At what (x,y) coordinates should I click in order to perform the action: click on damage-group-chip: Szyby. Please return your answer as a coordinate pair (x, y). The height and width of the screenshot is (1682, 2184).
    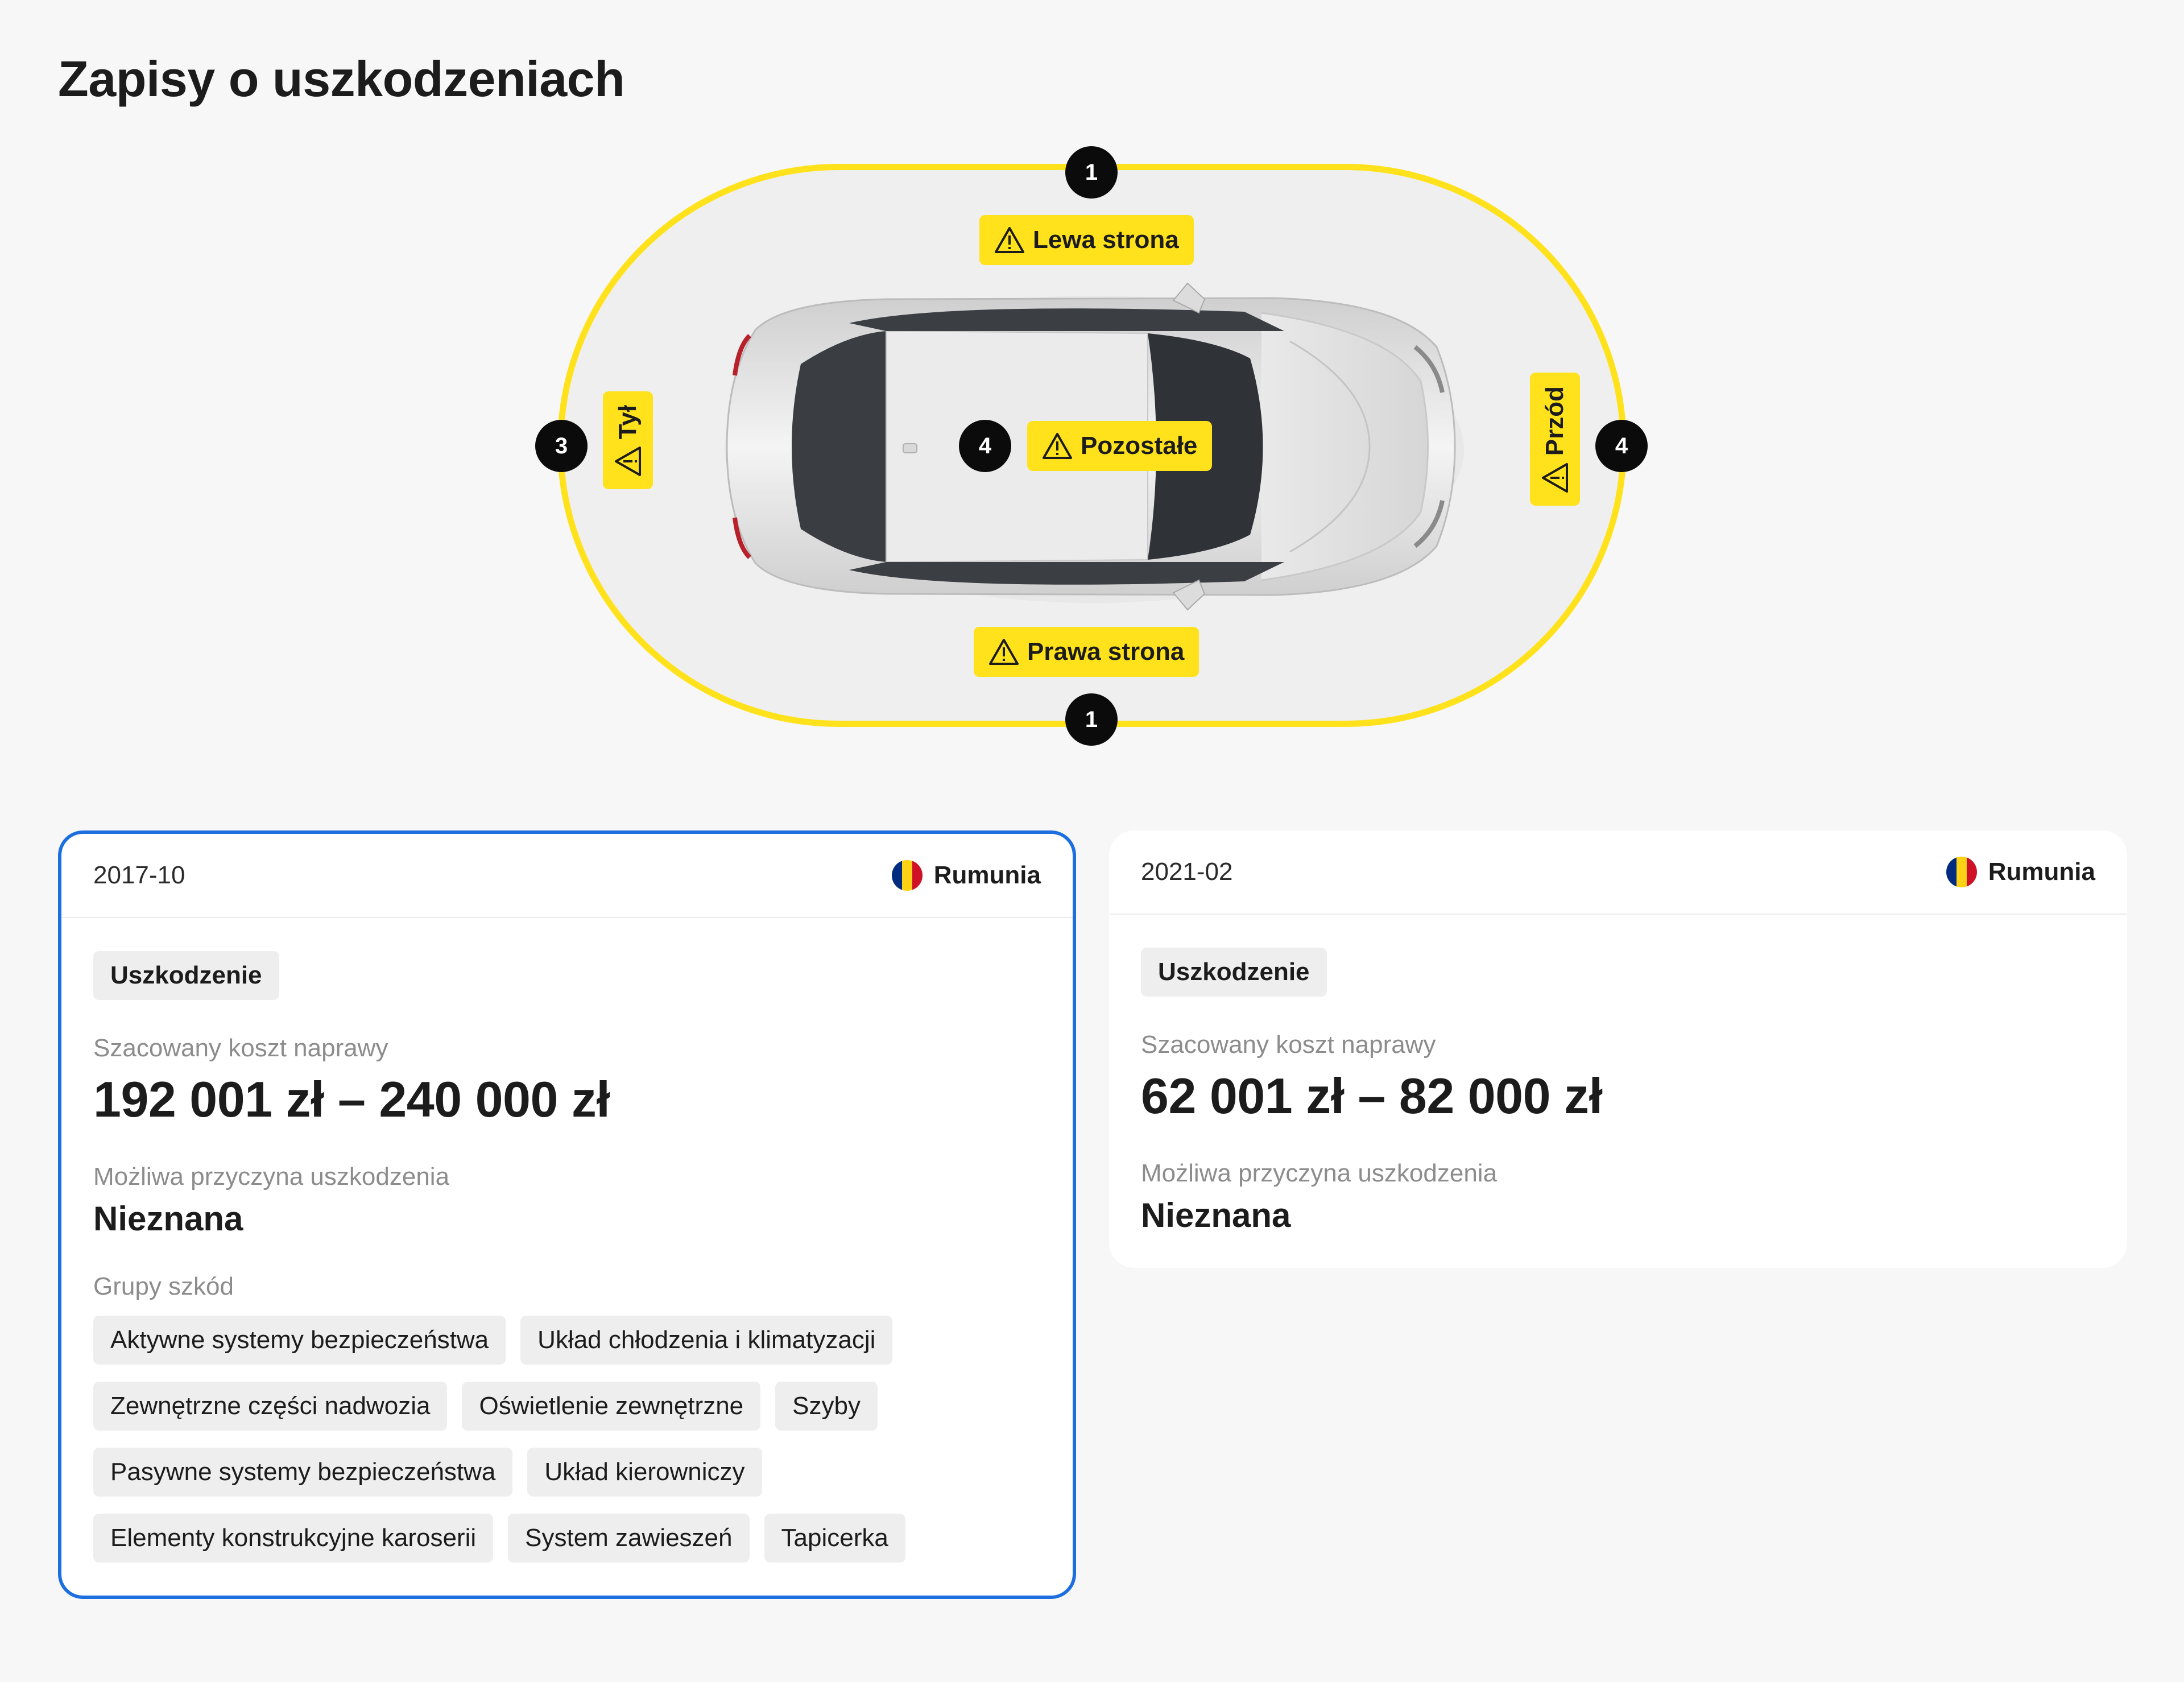
    Looking at the image, I should click on (826, 1406).